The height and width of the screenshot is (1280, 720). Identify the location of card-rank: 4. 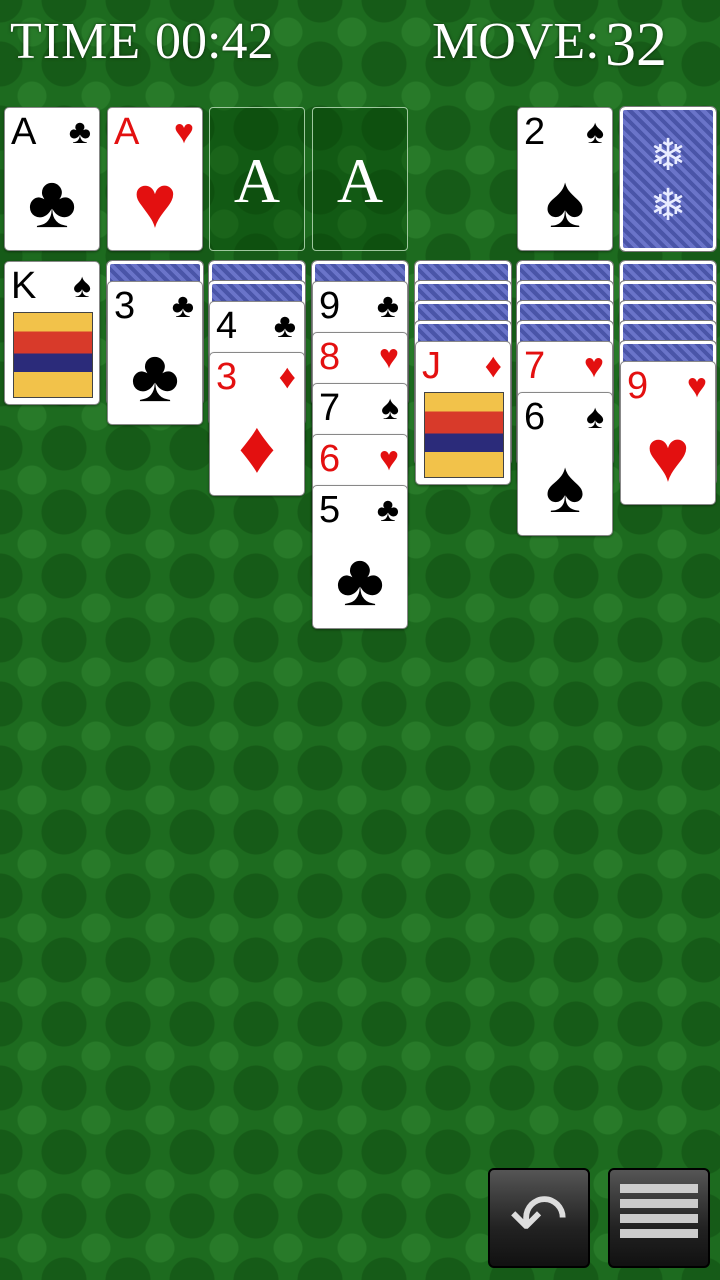
(227, 326).